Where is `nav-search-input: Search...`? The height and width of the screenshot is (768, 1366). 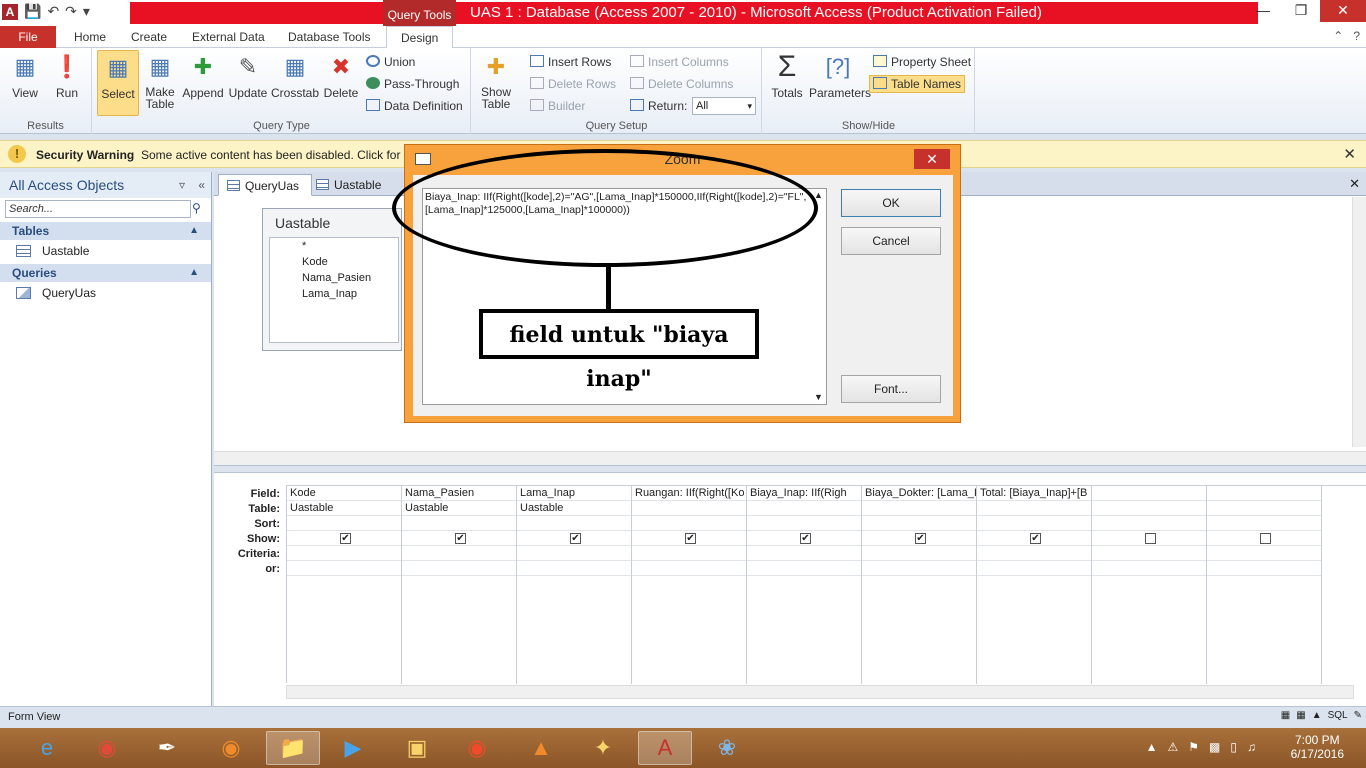 nav-search-input: Search... is located at coordinates (98, 209).